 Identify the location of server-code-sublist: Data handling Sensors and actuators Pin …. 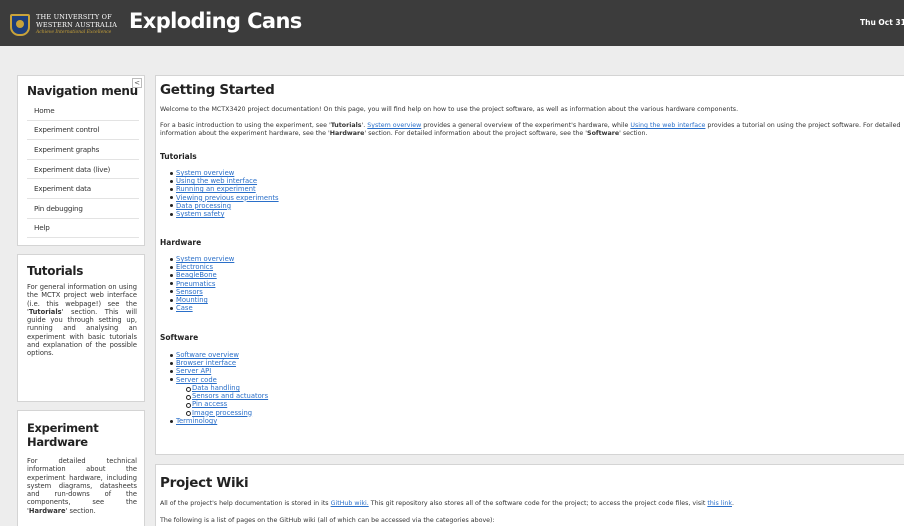
(226, 400).